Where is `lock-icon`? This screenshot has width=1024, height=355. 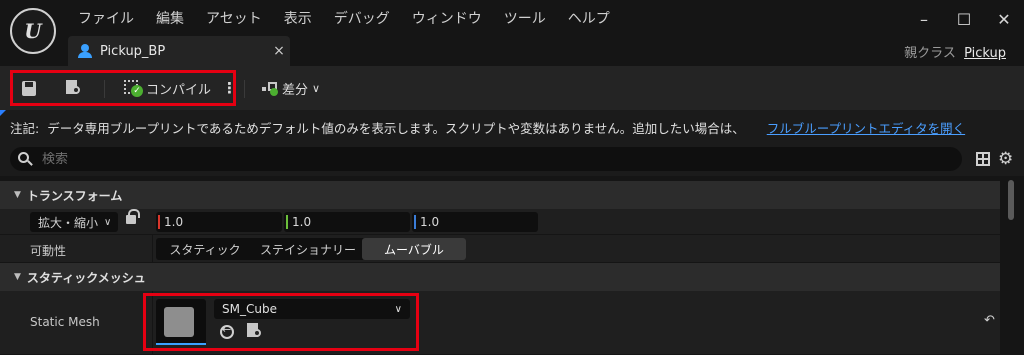 lock-icon is located at coordinates (133, 216).